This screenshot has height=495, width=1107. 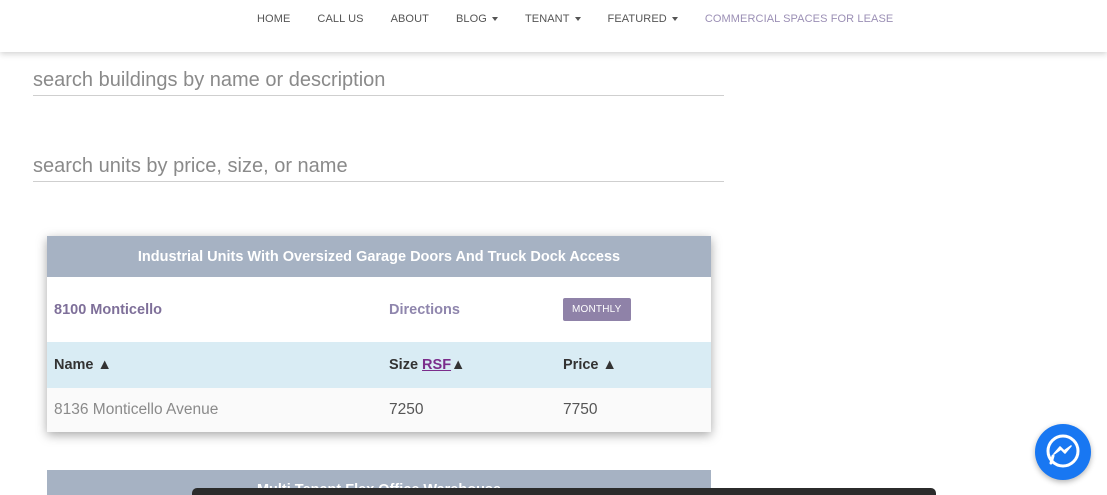 I want to click on nav-blog-dropdown: BLOG, so click(x=477, y=19).